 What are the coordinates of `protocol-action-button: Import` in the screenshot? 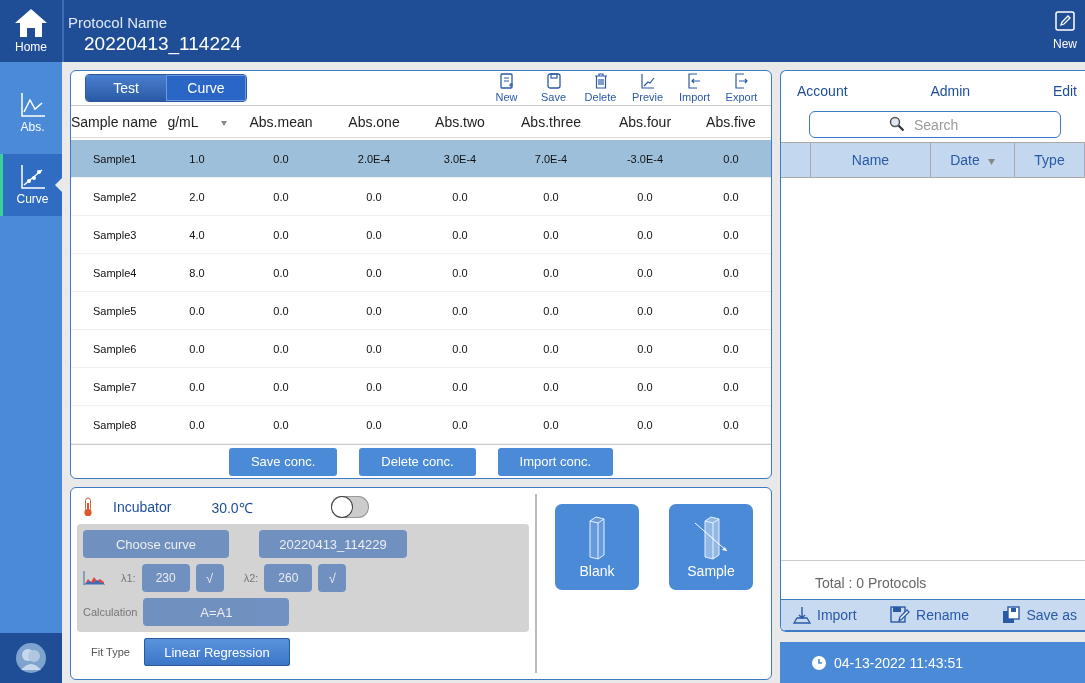 It's located at (825, 615).